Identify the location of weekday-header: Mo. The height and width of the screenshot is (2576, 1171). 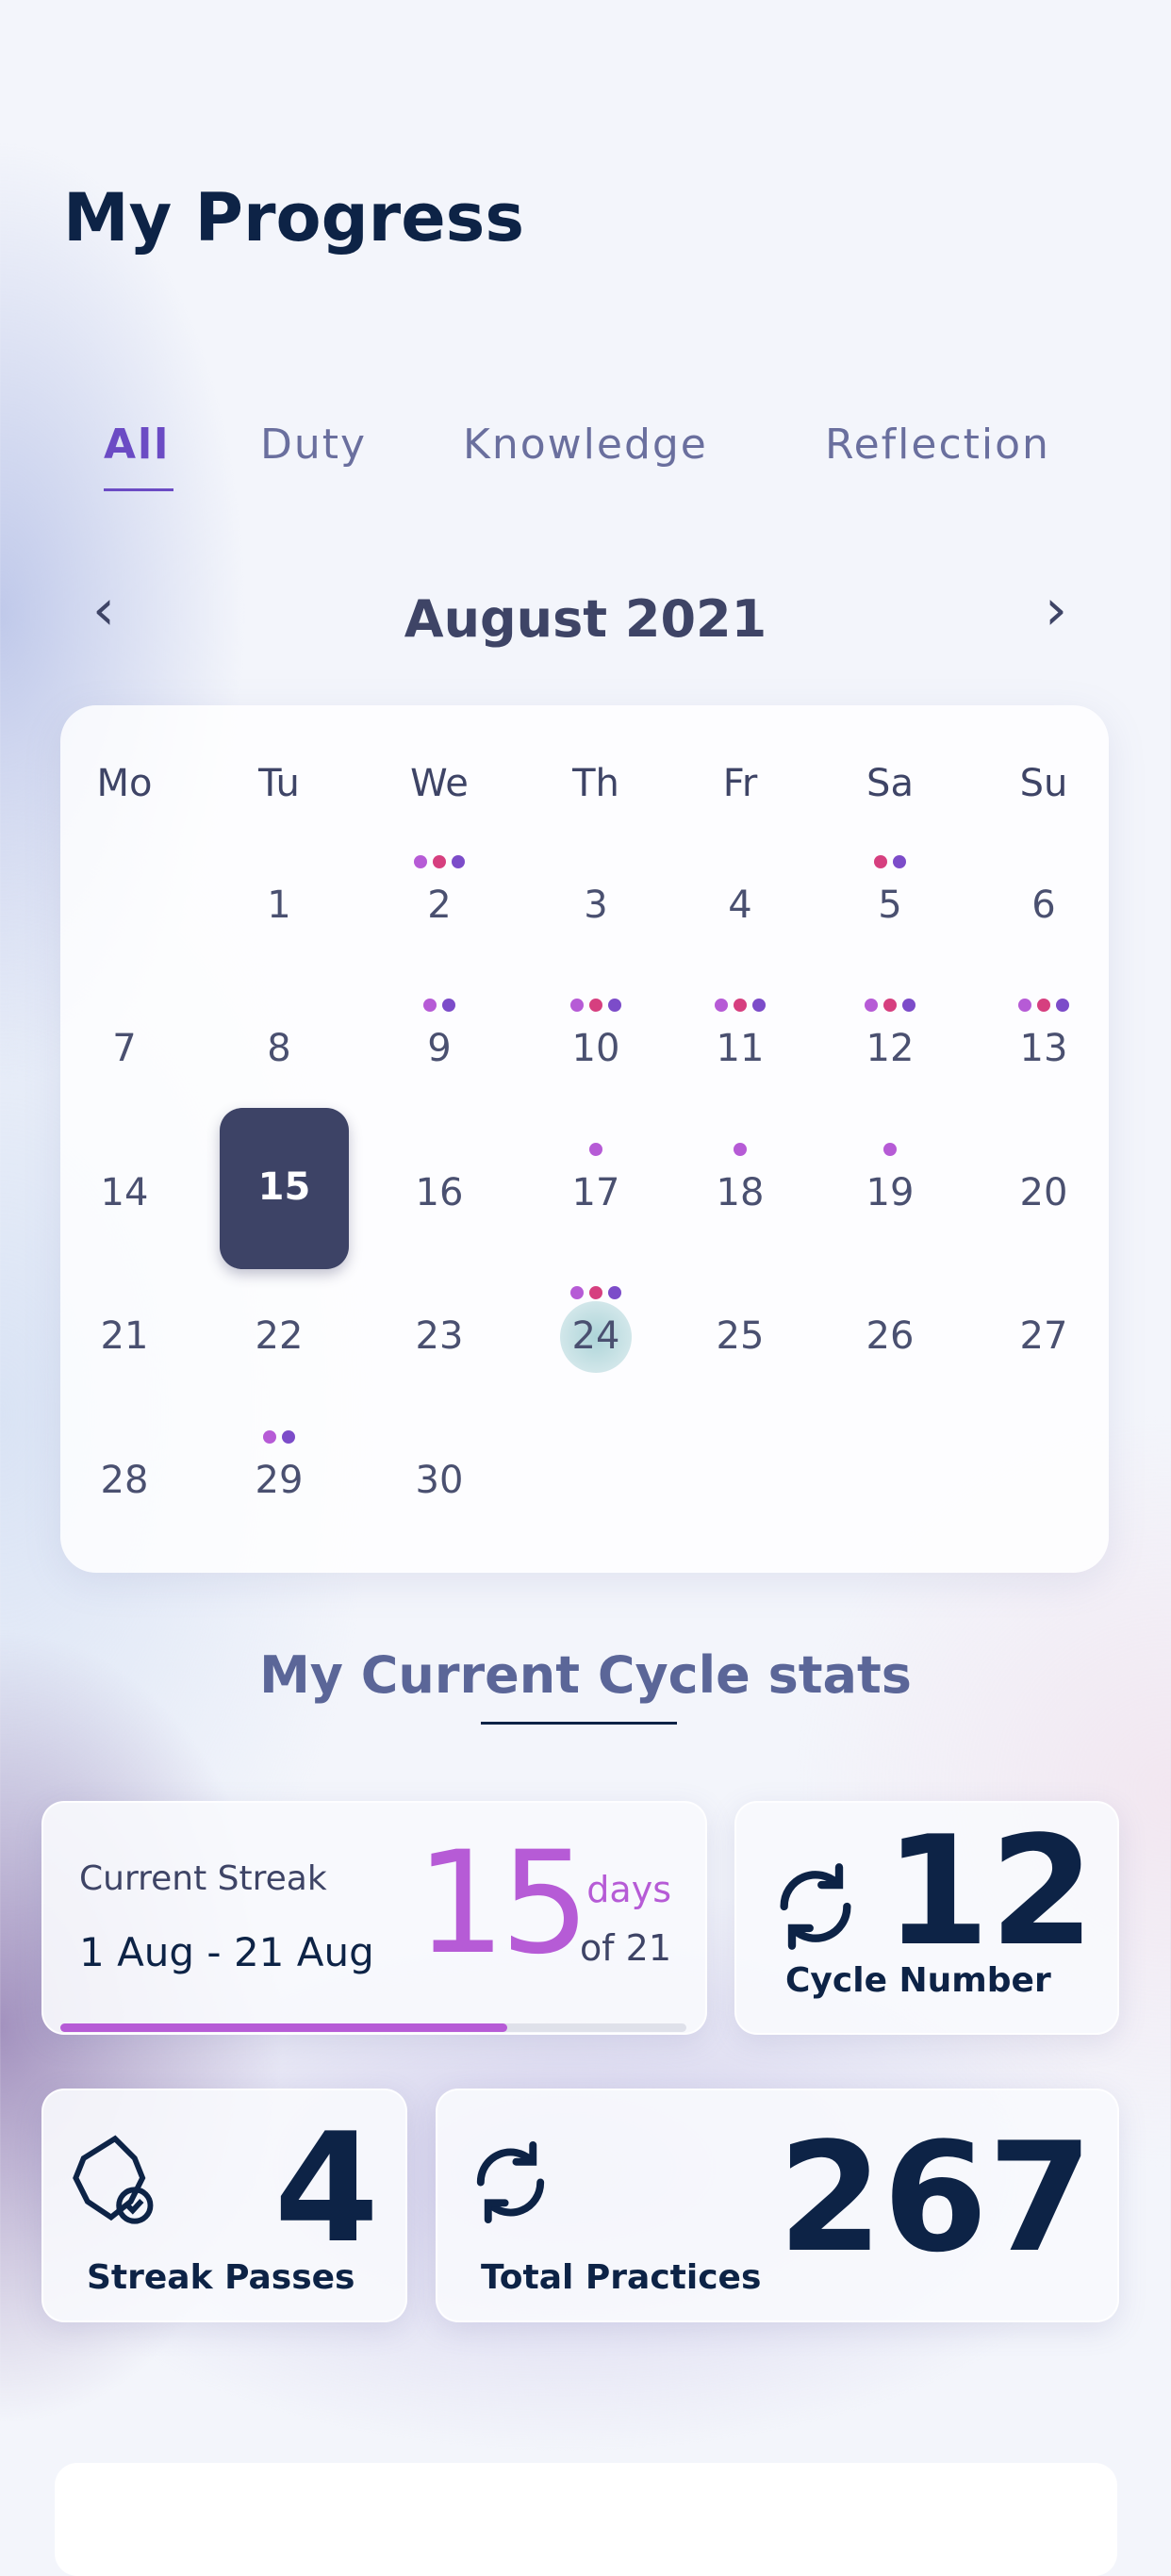
(124, 783).